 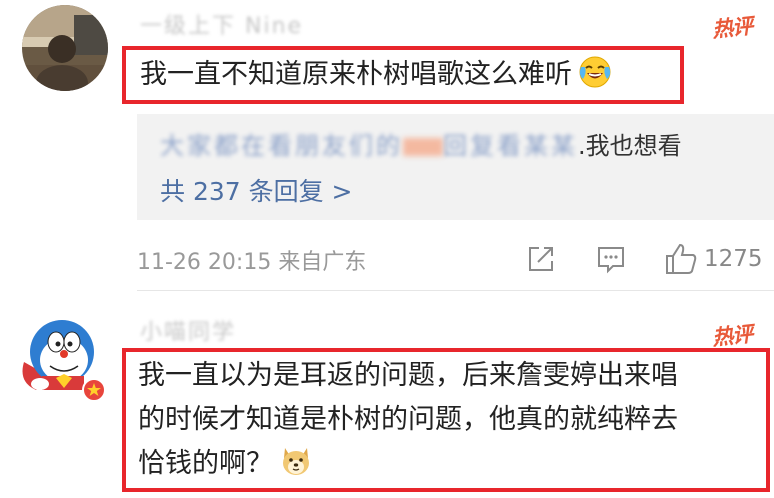 I want to click on comment-timestamp: 11-26 20:15 来自广东, so click(x=251, y=260).